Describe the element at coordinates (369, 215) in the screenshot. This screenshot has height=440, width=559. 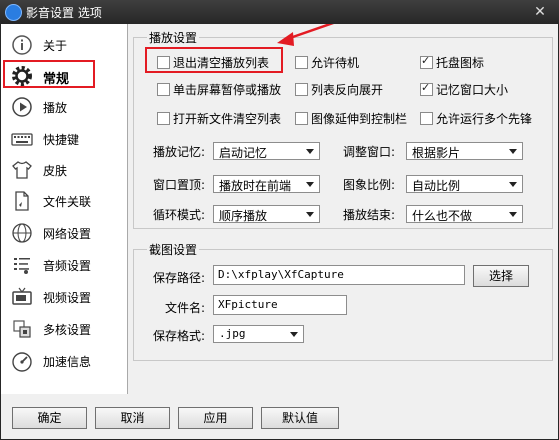
I see `select-label: 播放结束:` at that location.